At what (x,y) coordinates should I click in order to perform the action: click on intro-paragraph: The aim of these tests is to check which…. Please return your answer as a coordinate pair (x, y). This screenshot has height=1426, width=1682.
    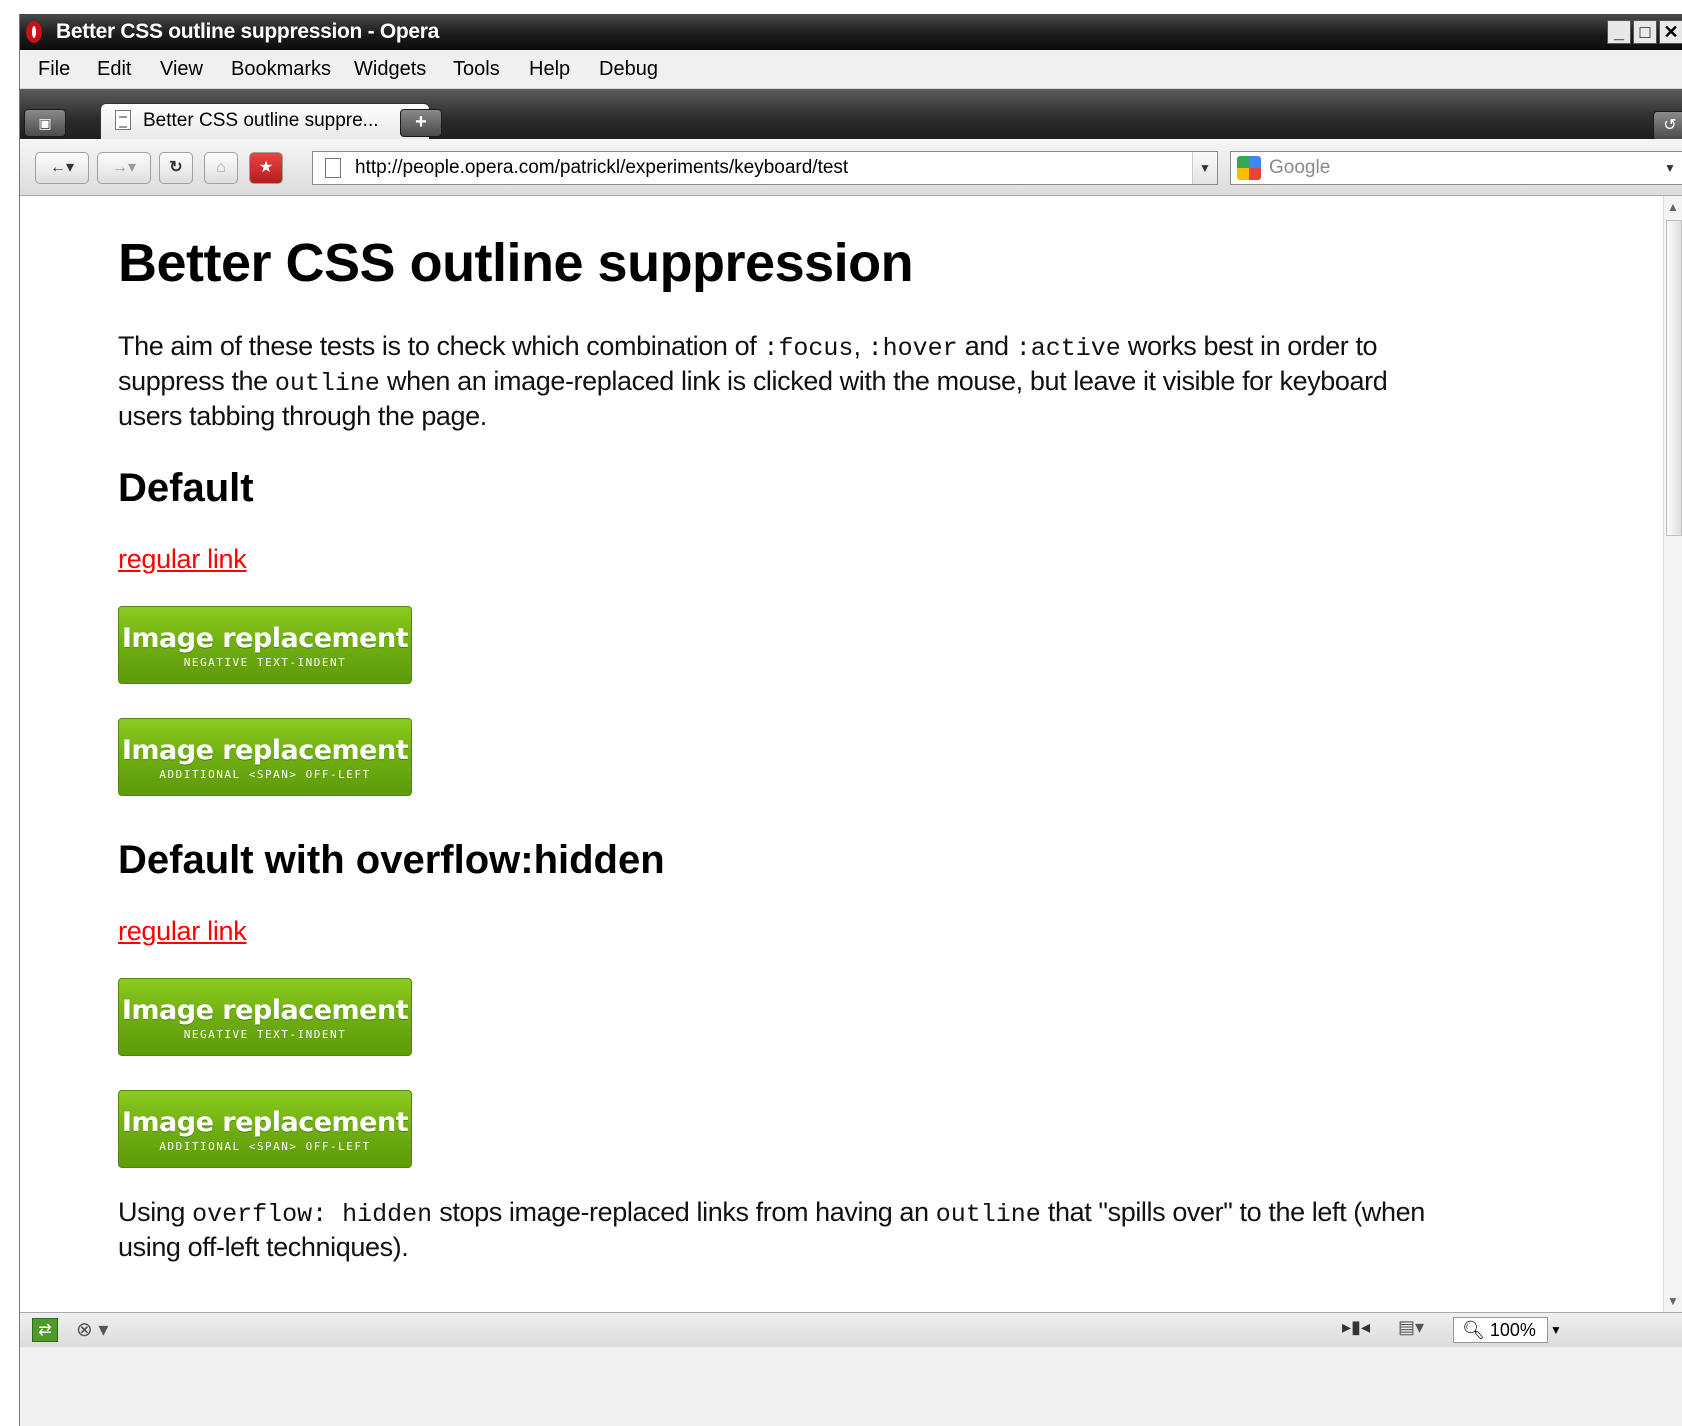
    Looking at the image, I should click on (753, 381).